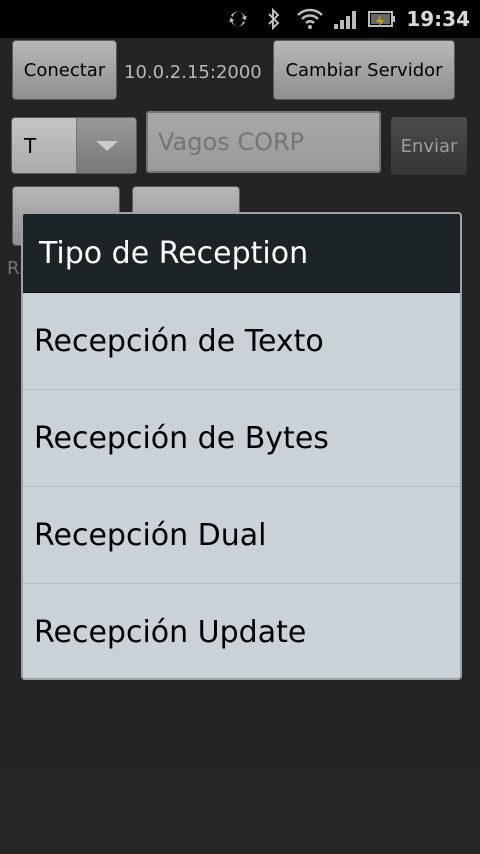  What do you see at coordinates (241, 535) in the screenshot?
I see `dialog-item-dual-reception: Recepción Dual` at bounding box center [241, 535].